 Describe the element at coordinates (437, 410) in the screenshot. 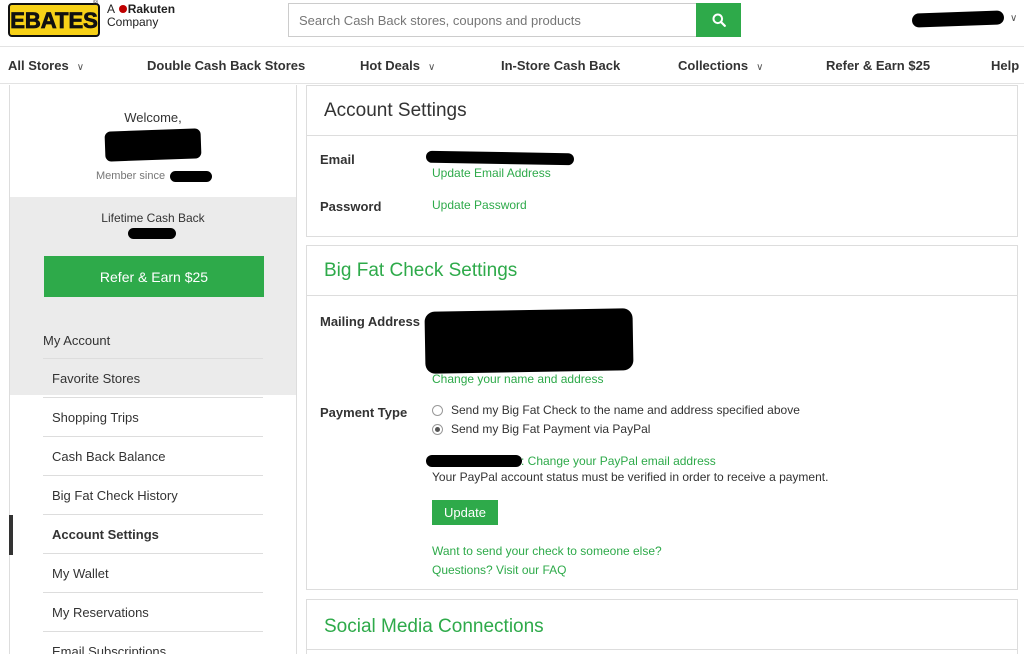

I see `radio-check` at that location.